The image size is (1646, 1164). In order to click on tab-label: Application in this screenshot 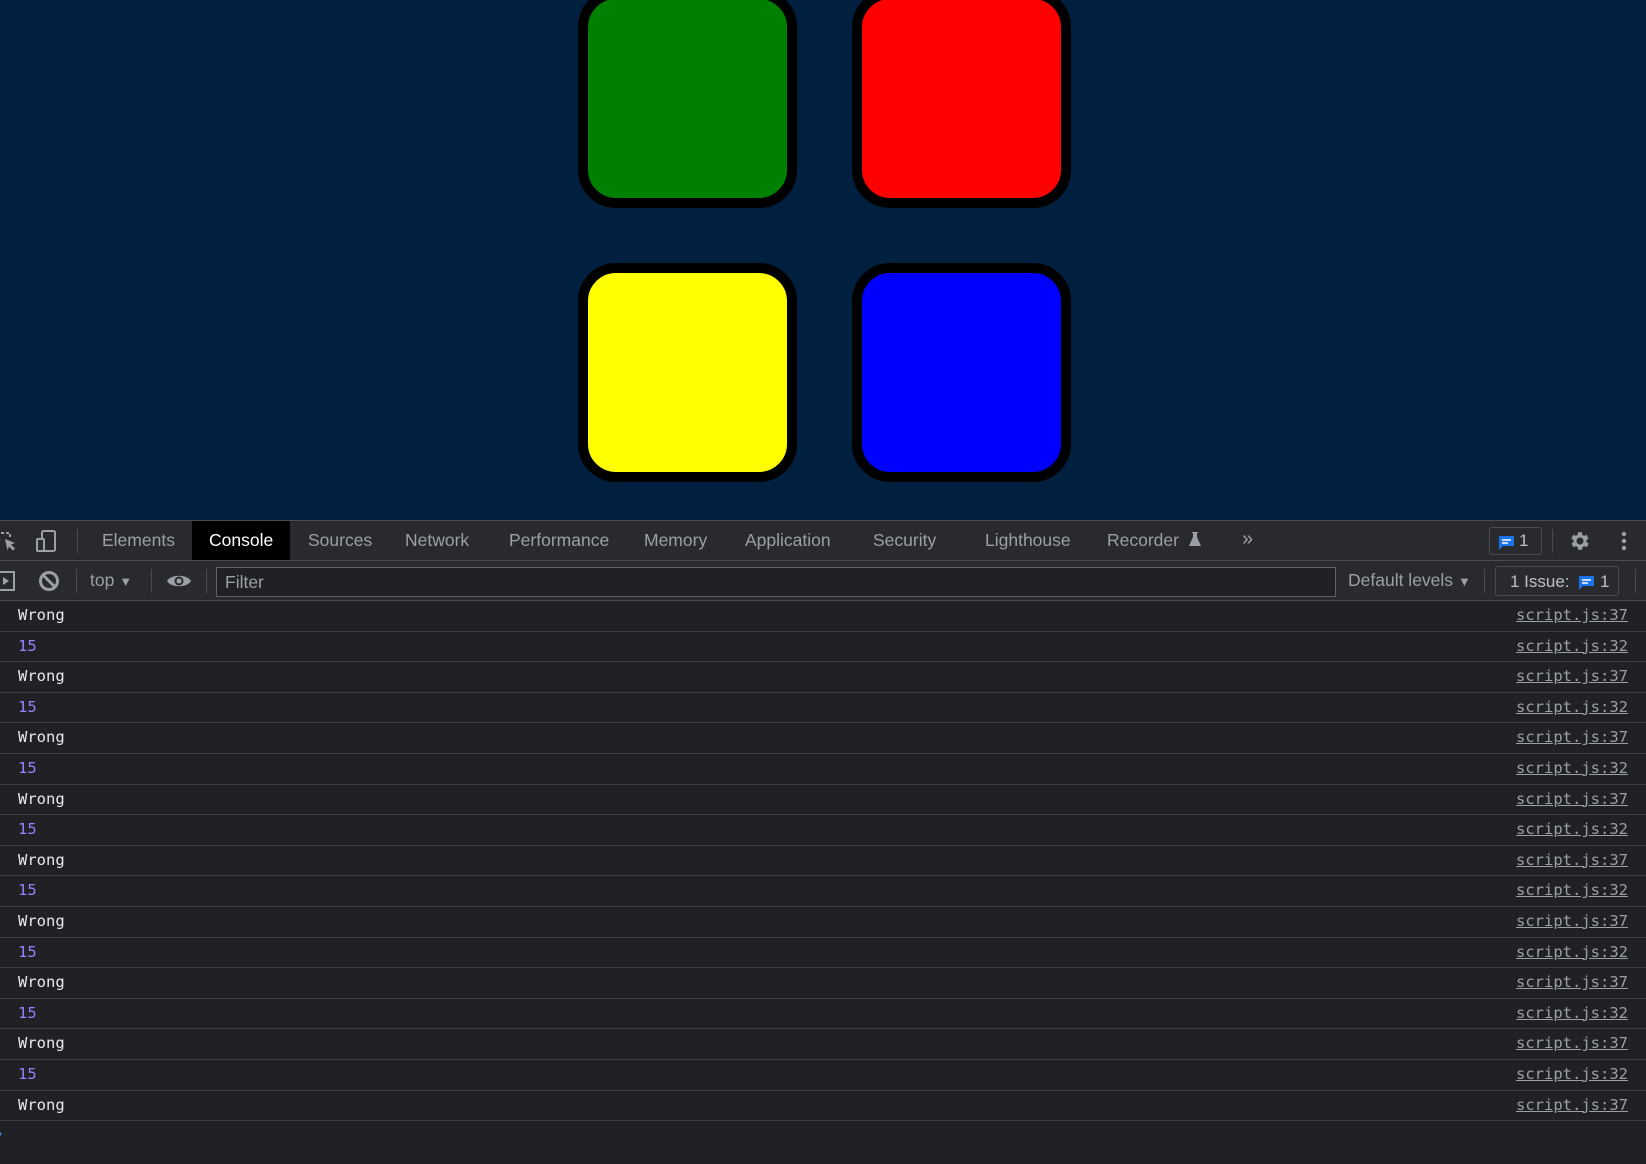, I will do `click(788, 540)`.